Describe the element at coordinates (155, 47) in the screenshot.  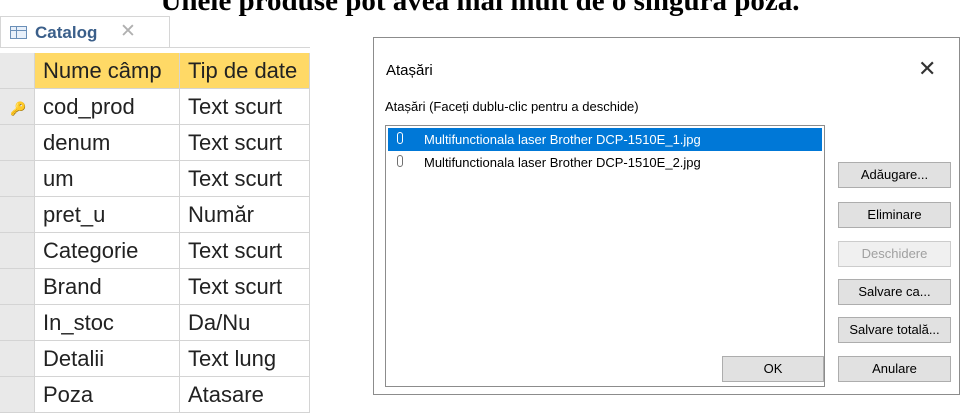
I see `tab-divider` at that location.